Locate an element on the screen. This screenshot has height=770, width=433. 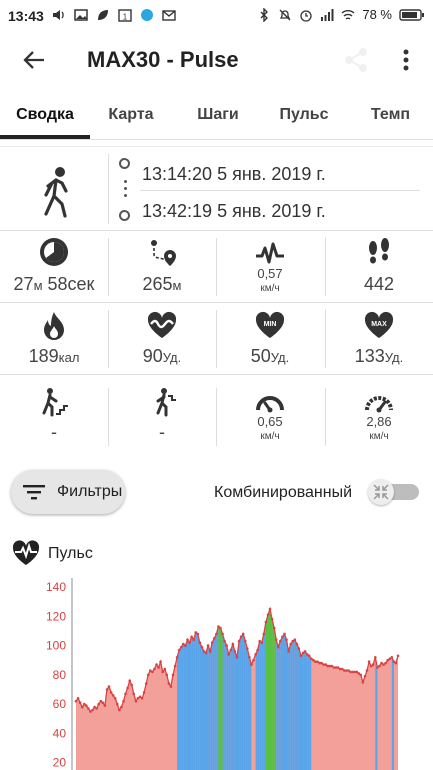
heart-max-icon: MAX is located at coordinates (379, 324).